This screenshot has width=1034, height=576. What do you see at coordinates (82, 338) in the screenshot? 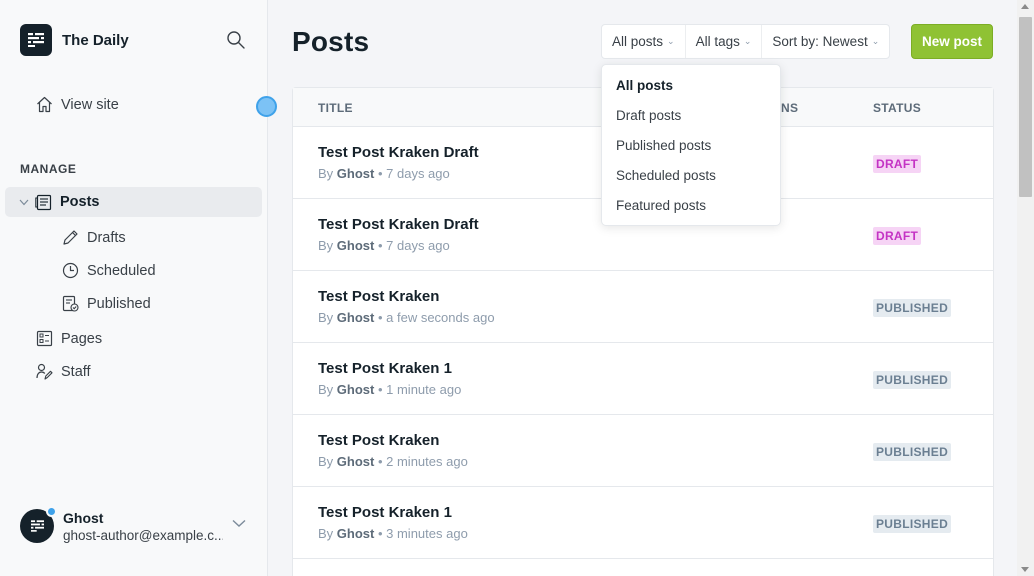
I see `sidebar-item-label: Pages` at bounding box center [82, 338].